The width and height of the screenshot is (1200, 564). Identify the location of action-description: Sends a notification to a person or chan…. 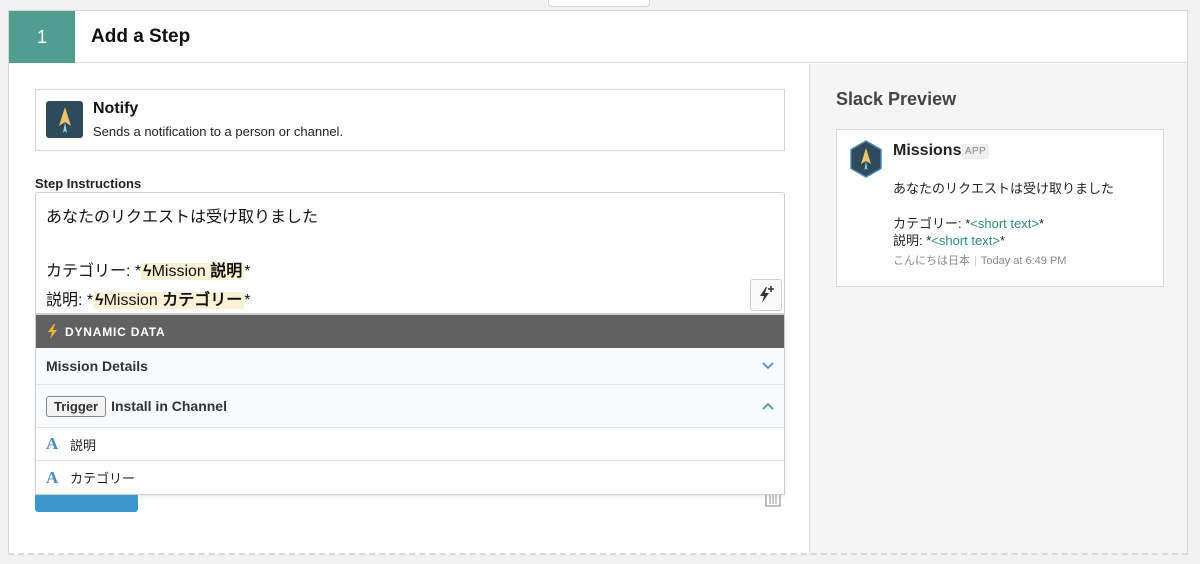
(218, 131).